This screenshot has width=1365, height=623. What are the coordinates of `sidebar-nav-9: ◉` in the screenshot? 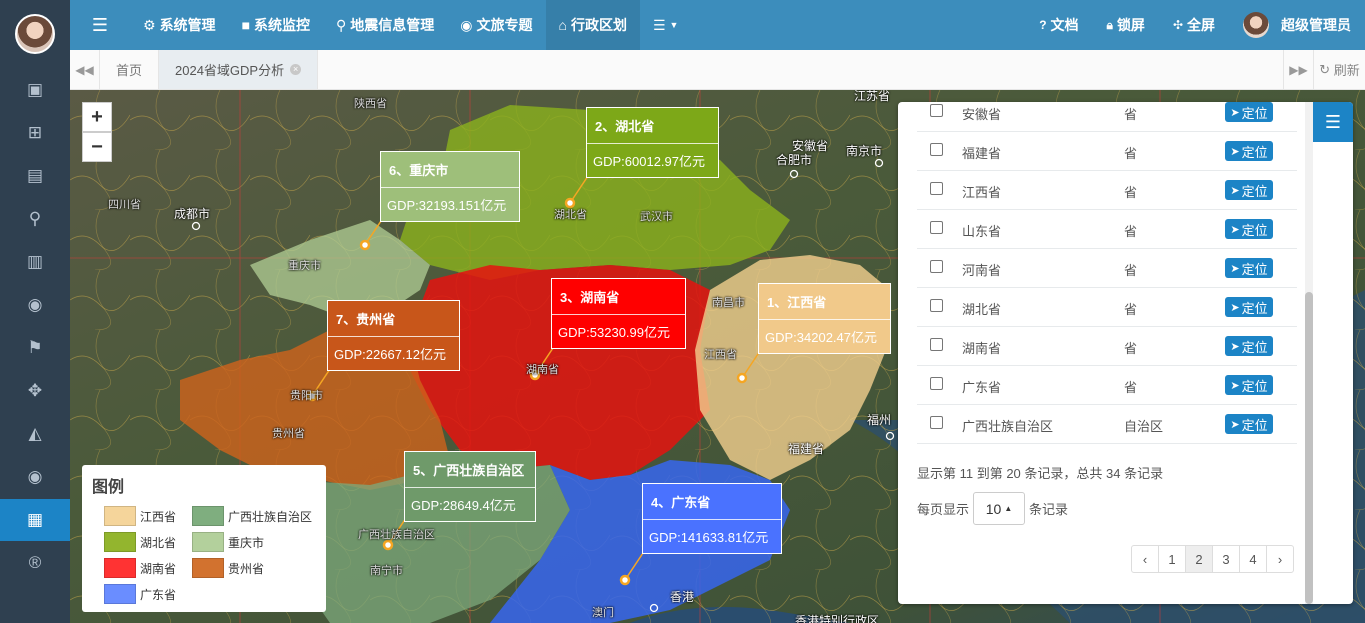 It's located at (35, 477).